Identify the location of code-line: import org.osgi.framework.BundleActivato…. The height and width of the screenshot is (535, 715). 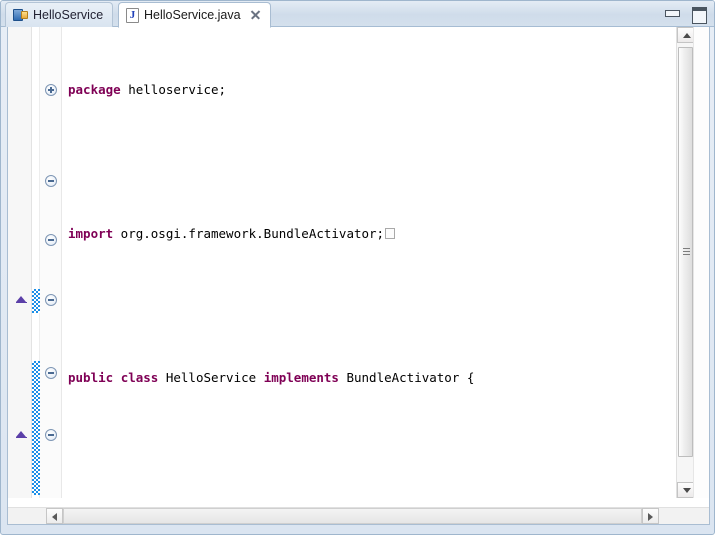
(363, 234).